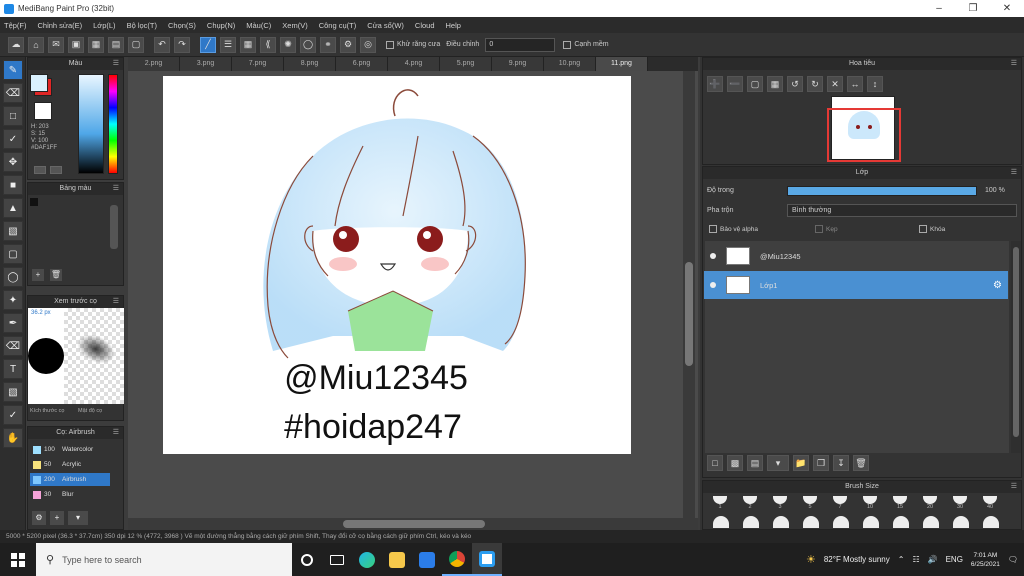  What do you see at coordinates (154, 64) in the screenshot?
I see `tab-0: 2.png` at bounding box center [154, 64].